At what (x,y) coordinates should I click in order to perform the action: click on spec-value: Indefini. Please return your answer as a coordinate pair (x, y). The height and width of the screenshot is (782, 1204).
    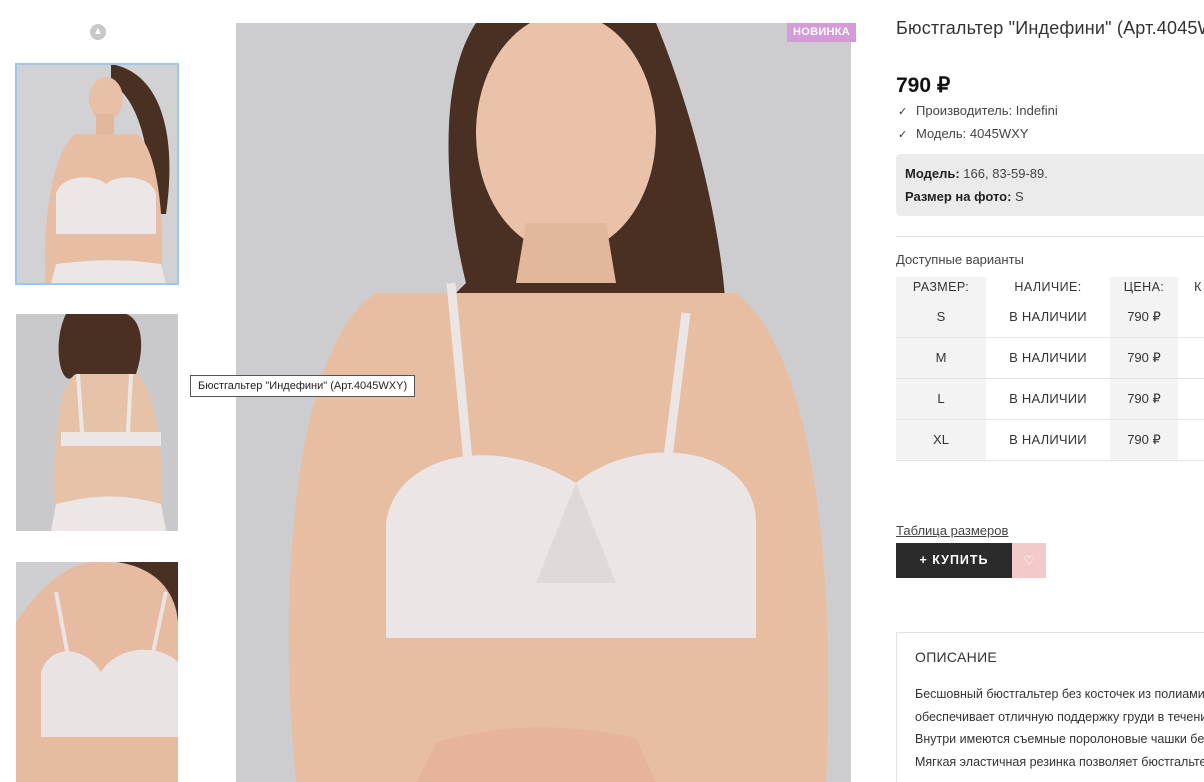
    Looking at the image, I should click on (1036, 110).